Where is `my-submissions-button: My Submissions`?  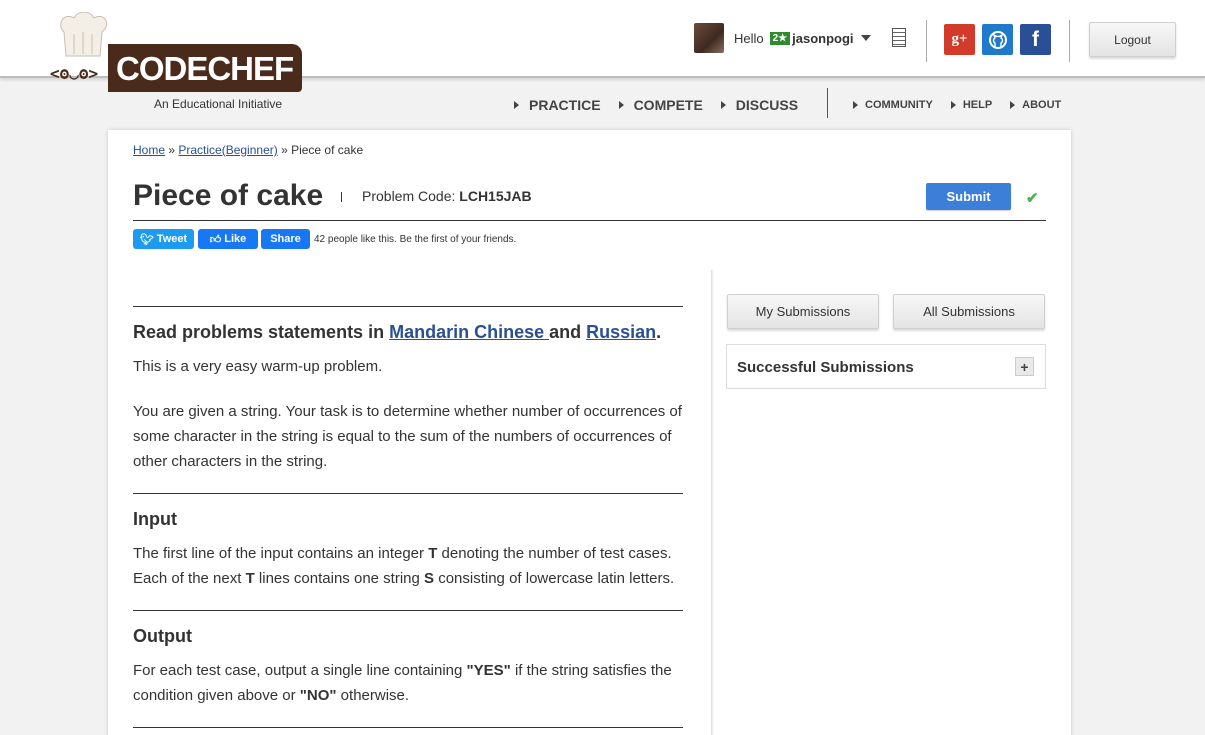
my-submissions-button: My Submissions is located at coordinates (803, 311).